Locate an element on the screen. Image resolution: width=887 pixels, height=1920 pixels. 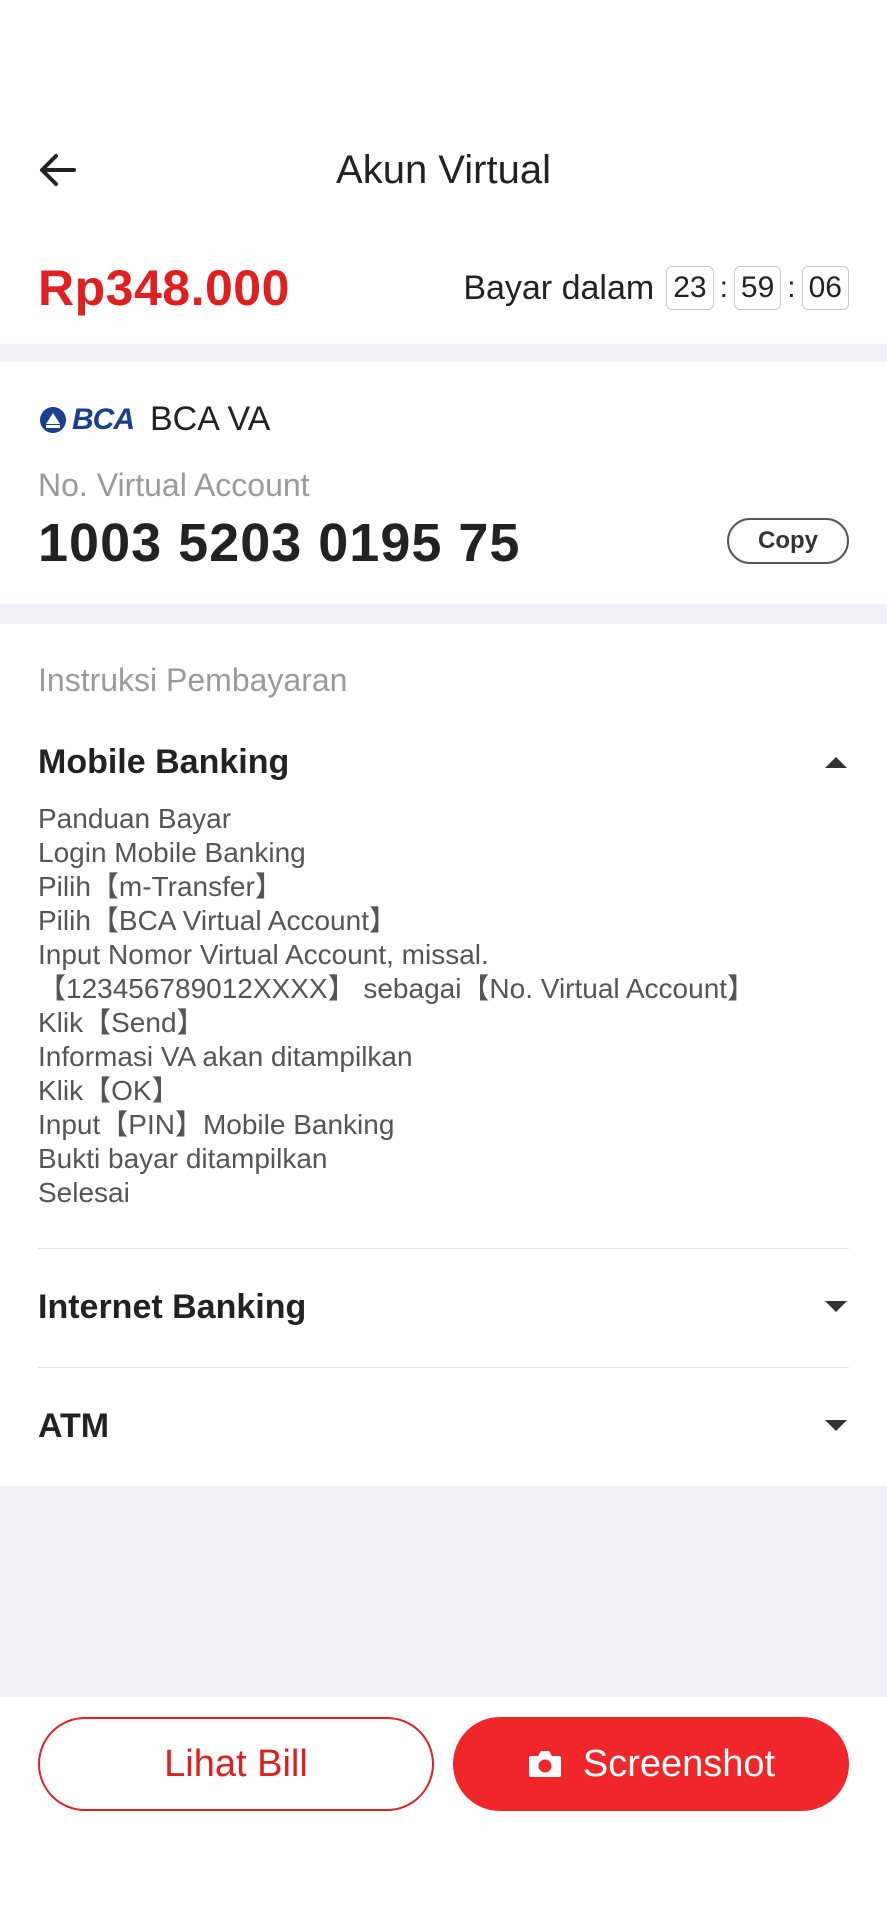
amount-row: Rp348.000 Bayar dalam 23 : 59 : 06 is located at coordinates (443, 288).